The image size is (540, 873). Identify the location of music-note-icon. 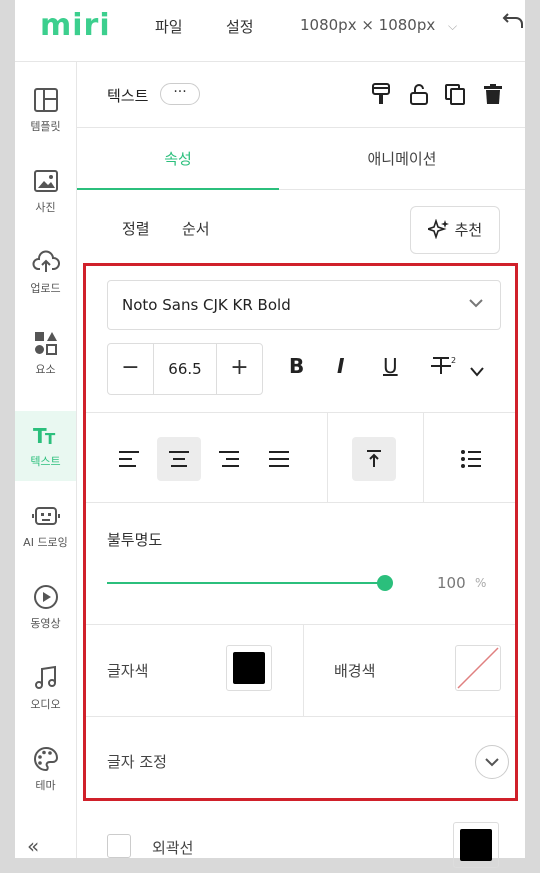
(45, 677).